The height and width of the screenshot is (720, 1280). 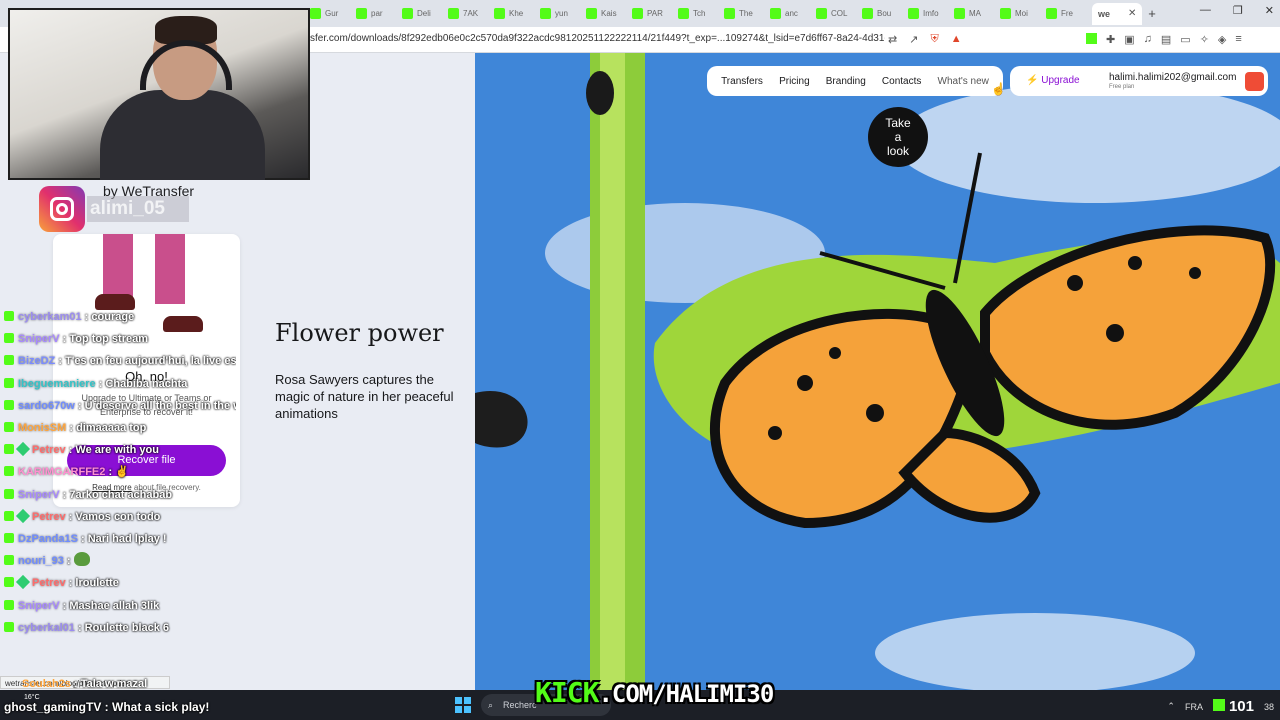 What do you see at coordinates (1194, 707) in the screenshot?
I see `language-indicator: FRA` at bounding box center [1194, 707].